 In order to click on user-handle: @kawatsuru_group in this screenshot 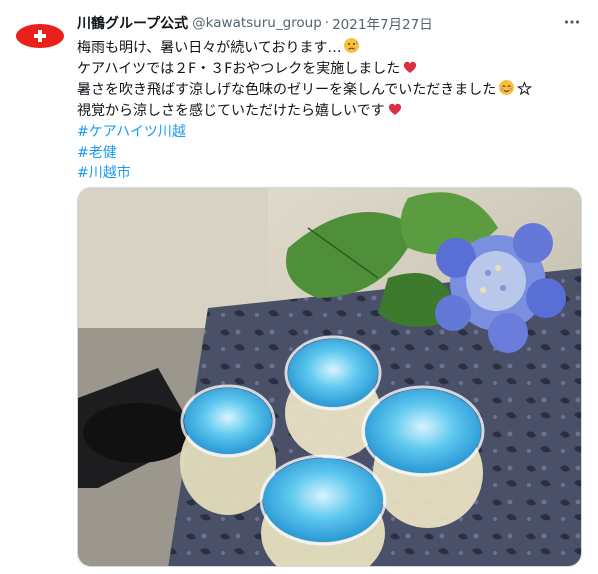, I will do `click(257, 23)`.